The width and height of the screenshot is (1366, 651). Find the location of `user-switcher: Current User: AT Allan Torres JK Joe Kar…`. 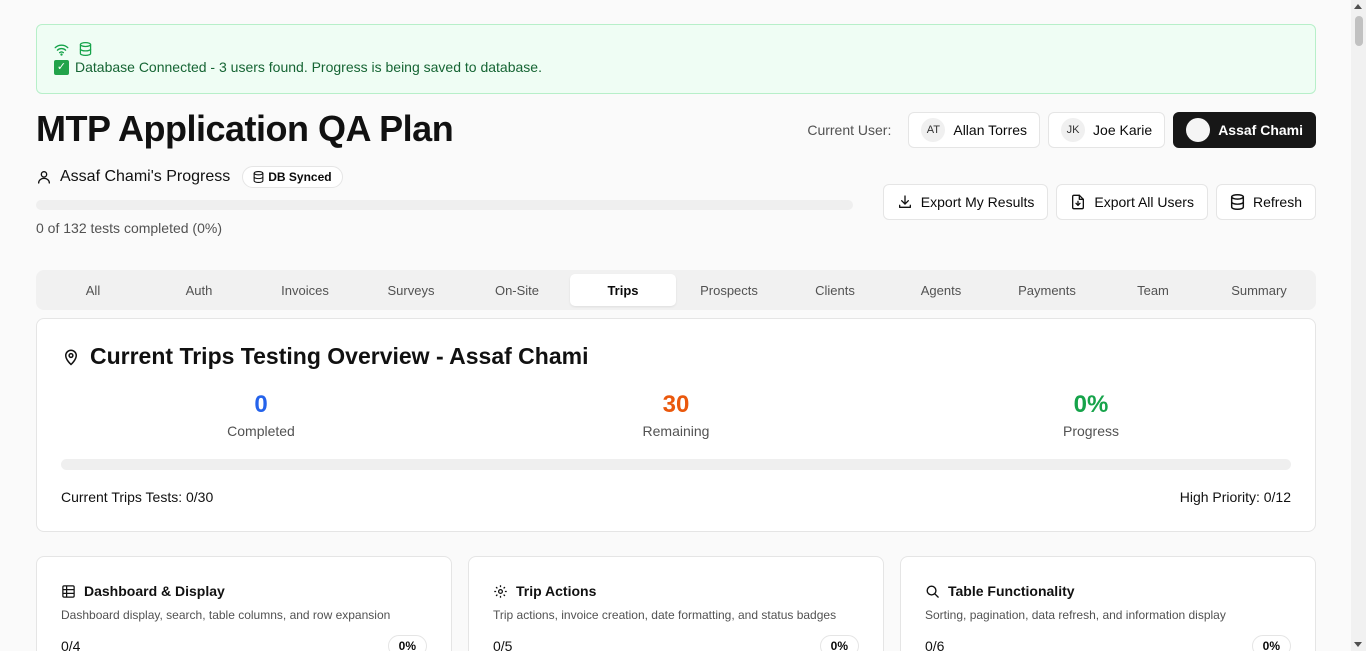

user-switcher: Current User: AT Allan Torres JK Joe Kar… is located at coordinates (1061, 130).